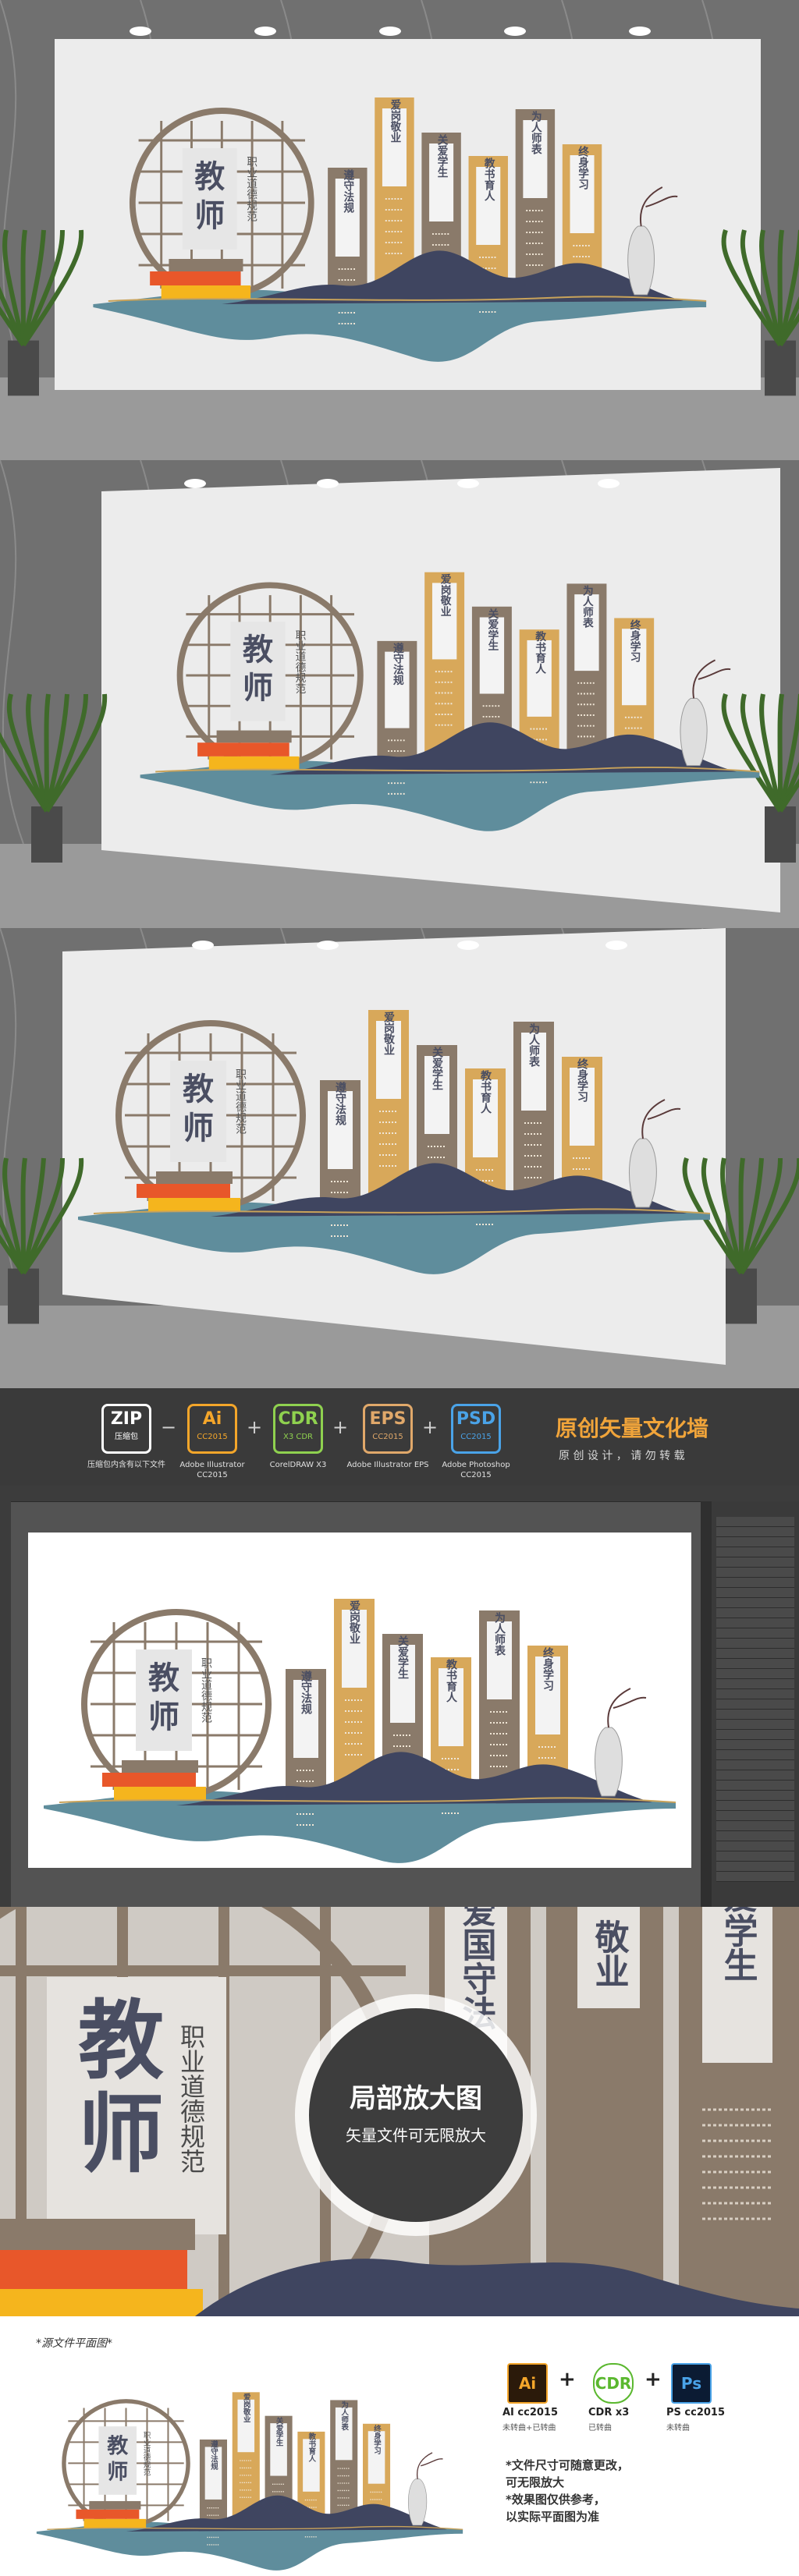 The width and height of the screenshot is (799, 2576). Describe the element at coordinates (126, 1429) in the screenshot. I see `format-zip-icon: ZIP 压缩包` at that location.